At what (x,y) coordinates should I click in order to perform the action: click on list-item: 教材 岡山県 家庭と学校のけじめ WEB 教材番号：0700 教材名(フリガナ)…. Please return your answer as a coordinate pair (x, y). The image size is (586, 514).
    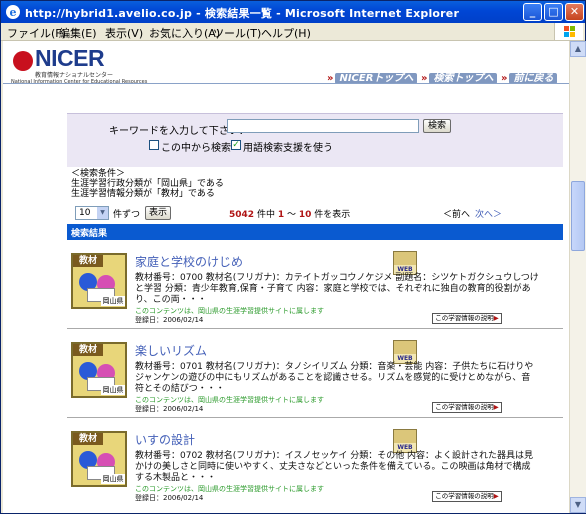
    Looking at the image, I should click on (315, 285).